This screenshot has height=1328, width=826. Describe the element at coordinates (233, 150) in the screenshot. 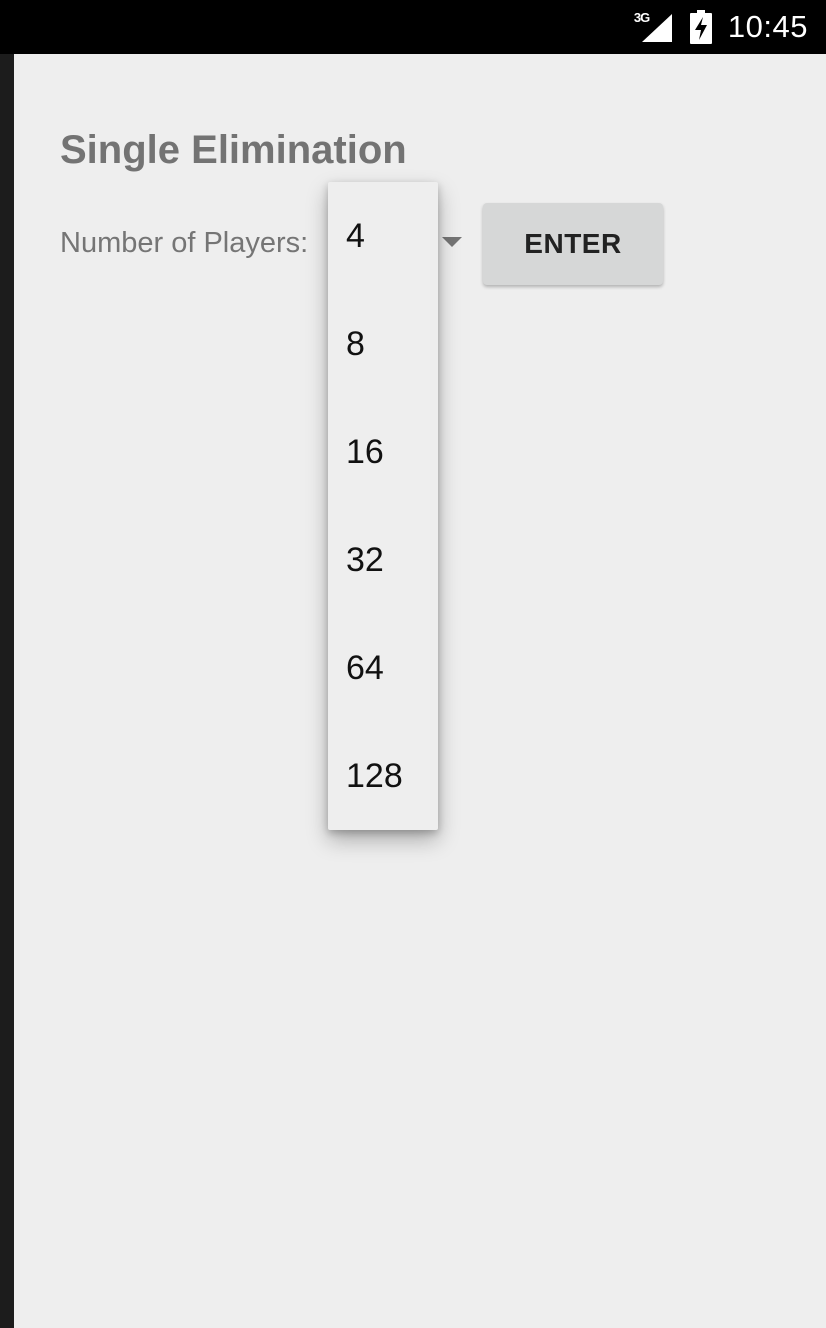

I see `page-title: Single Elimination` at that location.